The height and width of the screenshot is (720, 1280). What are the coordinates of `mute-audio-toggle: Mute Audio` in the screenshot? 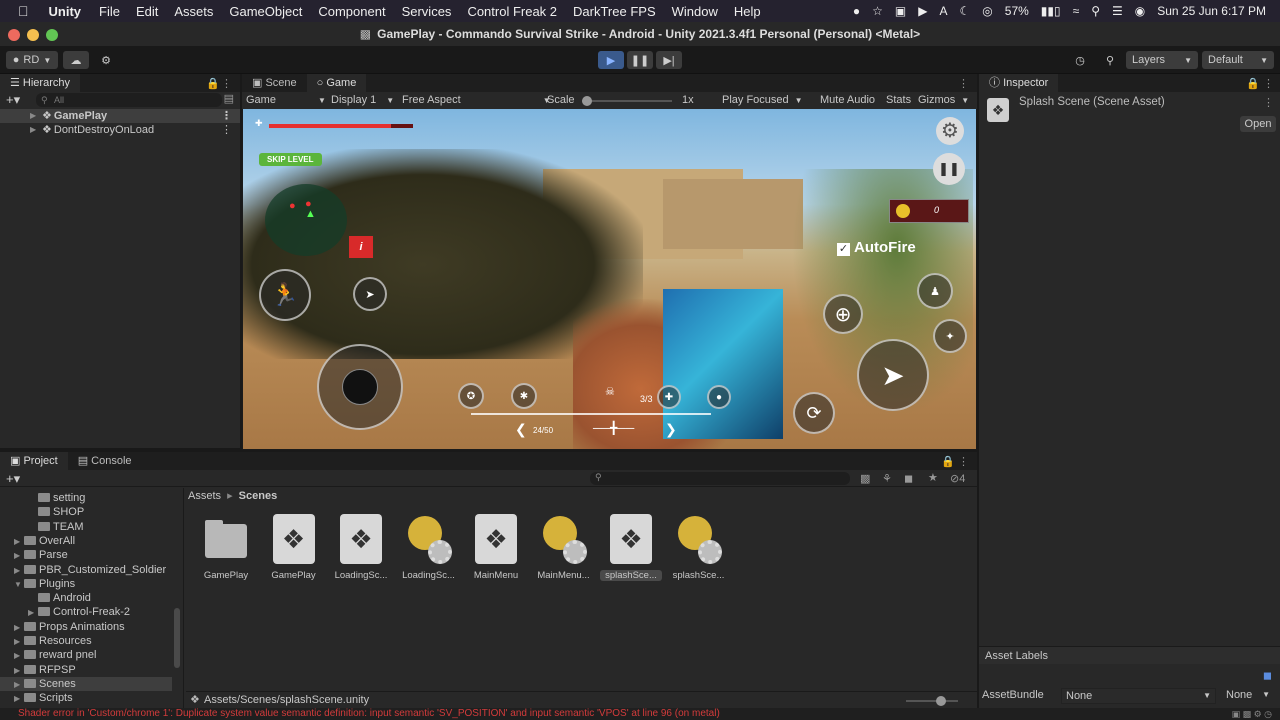 It's located at (847, 100).